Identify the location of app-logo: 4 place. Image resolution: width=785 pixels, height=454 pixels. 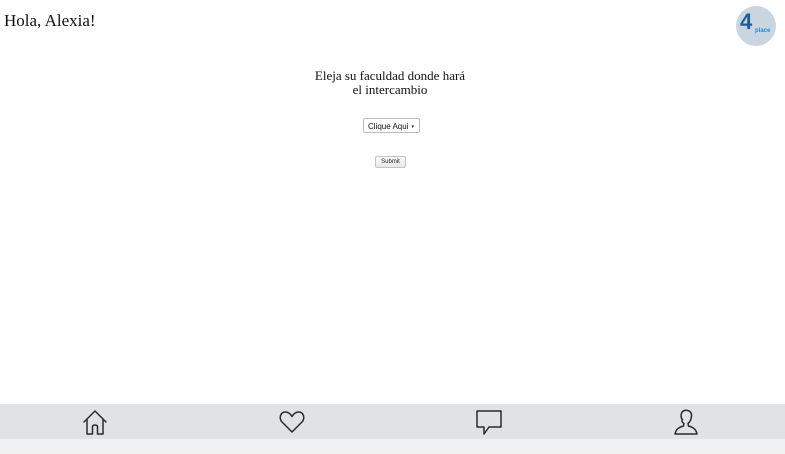
(756, 26).